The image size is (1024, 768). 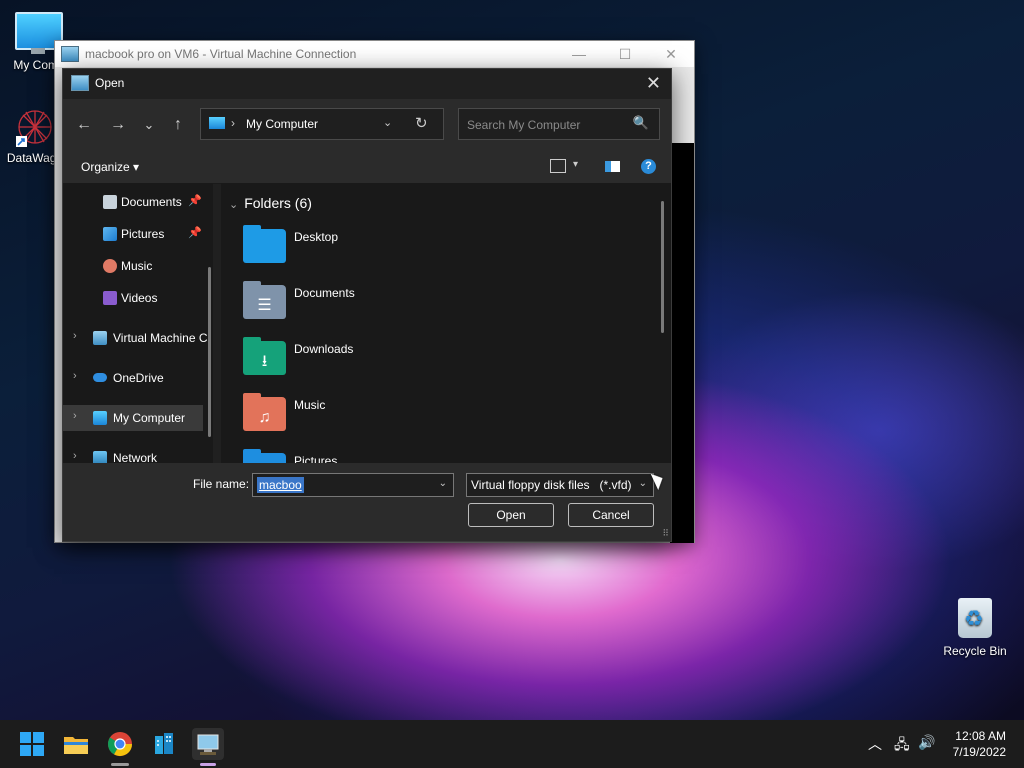 I want to click on network-icon, so click(x=100, y=457).